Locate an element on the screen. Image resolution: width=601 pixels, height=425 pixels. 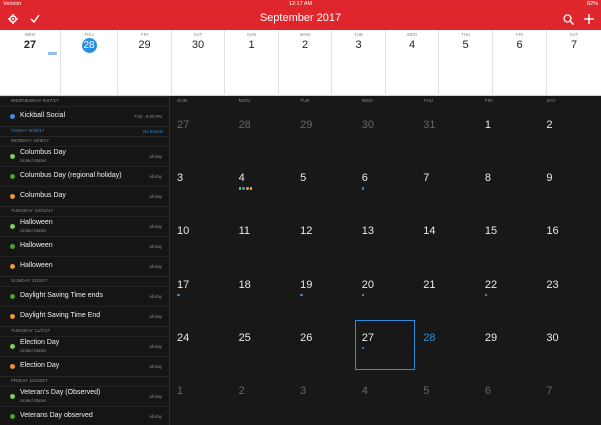
week-day-number: 6 is located at coordinates (519, 45).